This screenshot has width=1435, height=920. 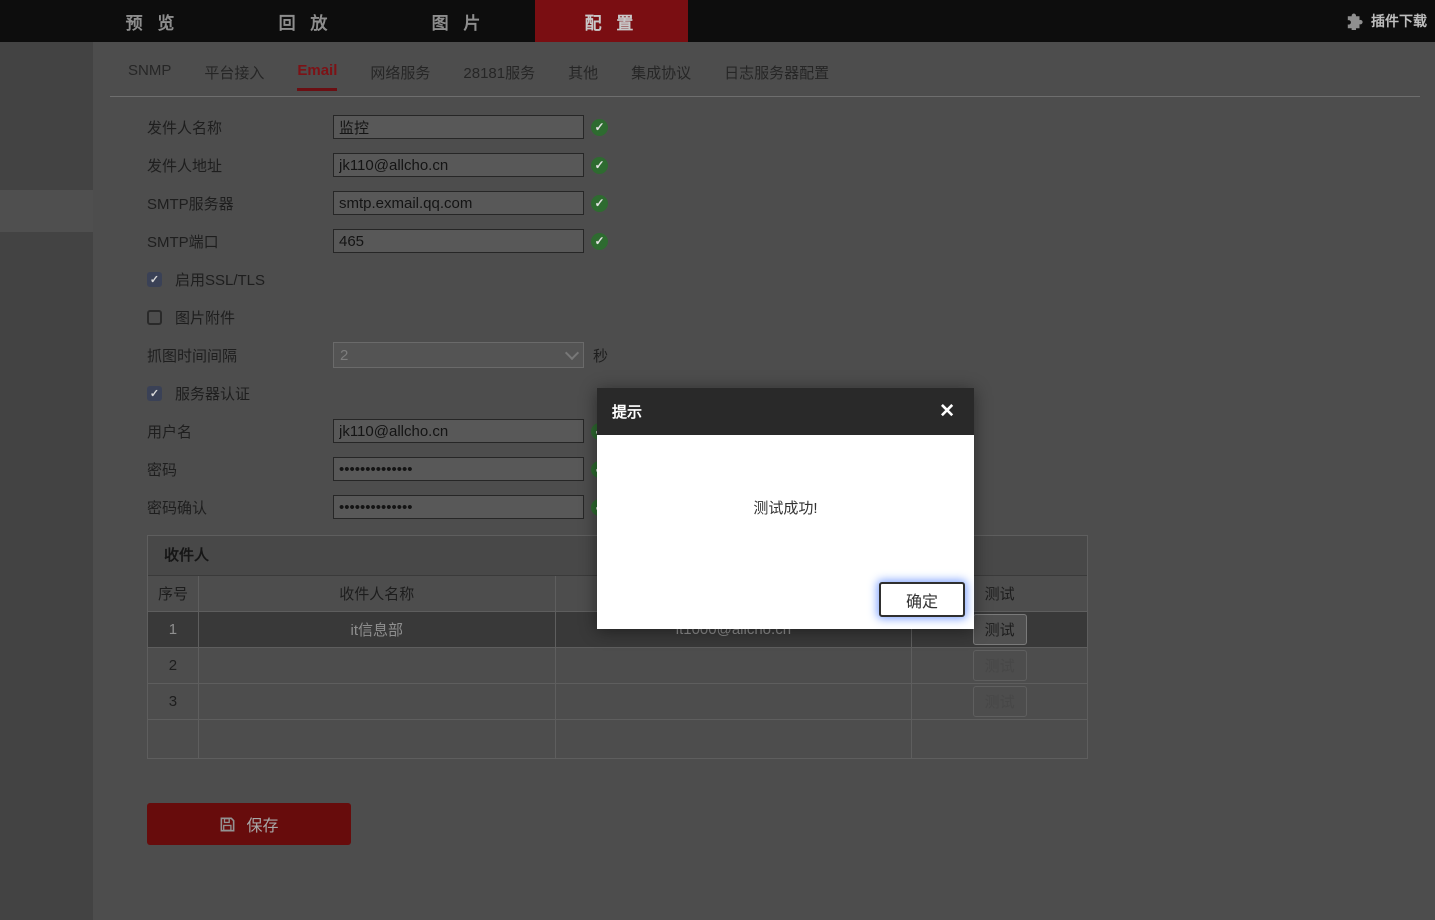 What do you see at coordinates (172, 594) in the screenshot?
I see `header-seq: 序号` at bounding box center [172, 594].